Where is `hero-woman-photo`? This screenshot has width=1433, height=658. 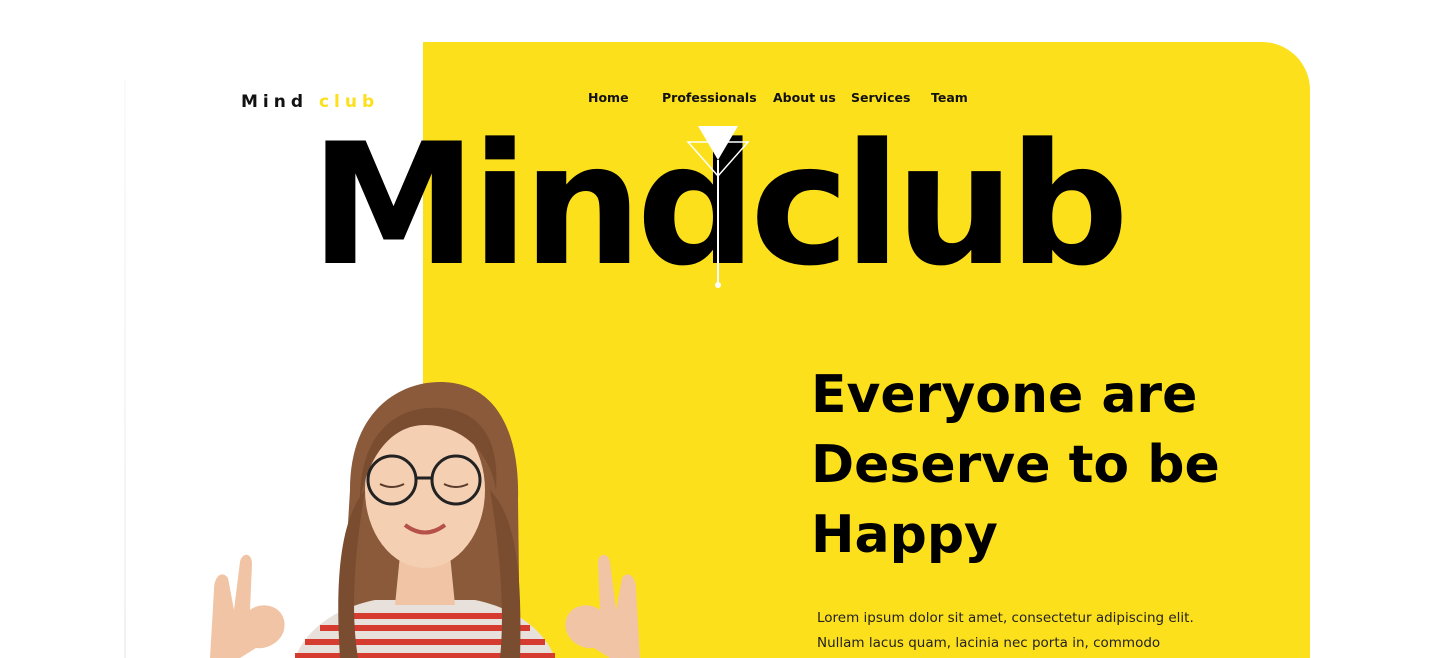 hero-woman-photo is located at coordinates (425, 520).